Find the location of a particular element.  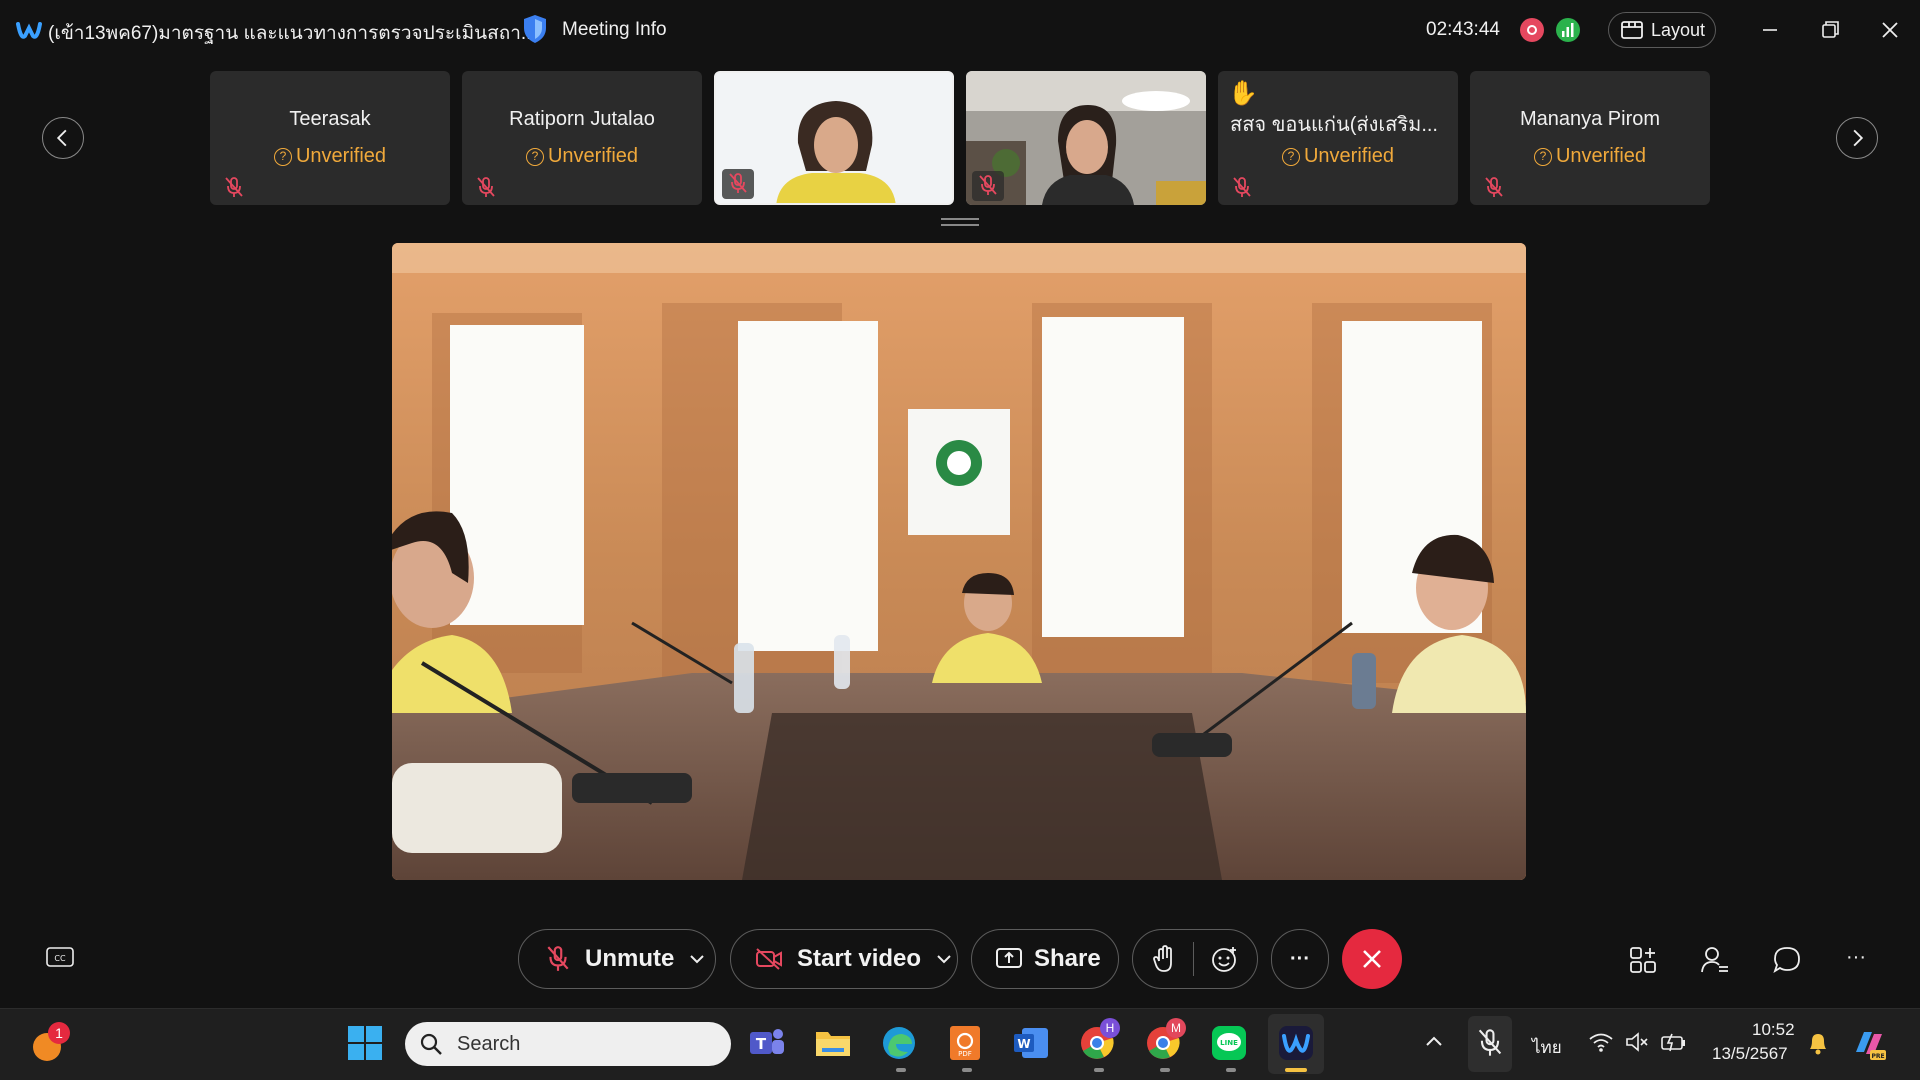

start-video-button: Start video is located at coordinates (844, 959).